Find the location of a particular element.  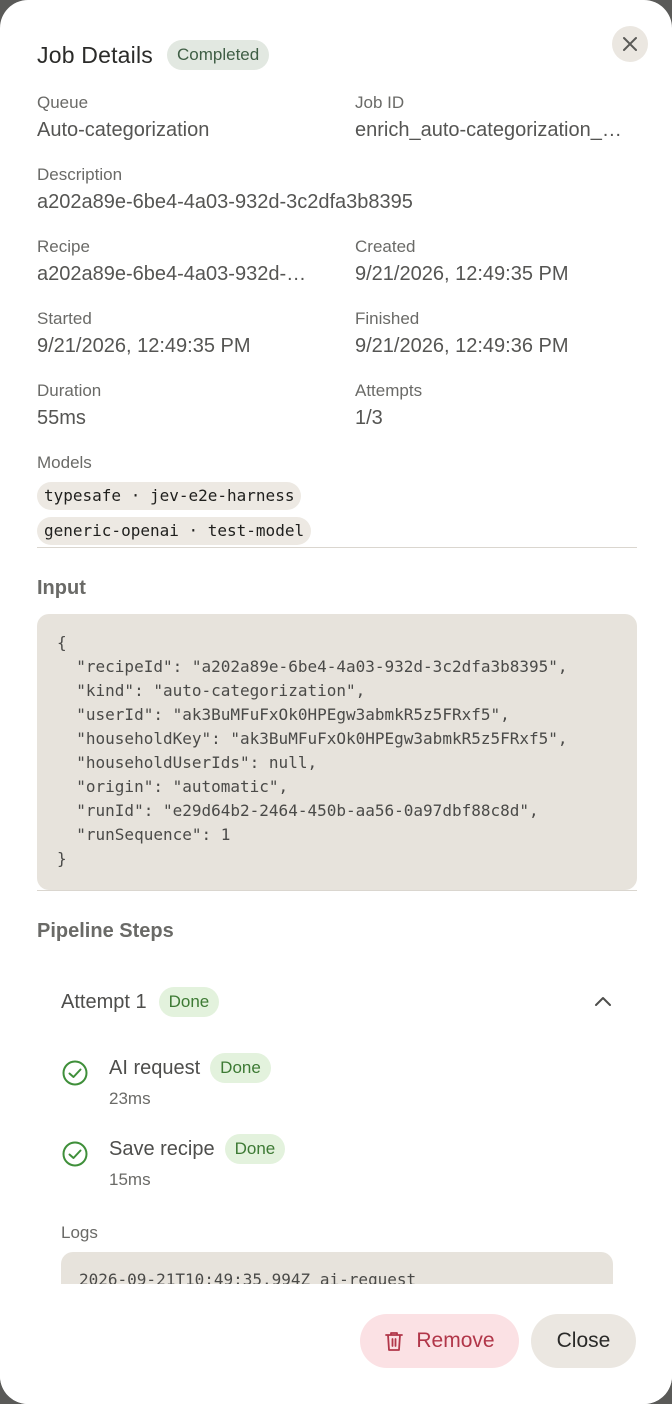

model-chip: typesafe · jev-e2e-harness is located at coordinates (169, 496).